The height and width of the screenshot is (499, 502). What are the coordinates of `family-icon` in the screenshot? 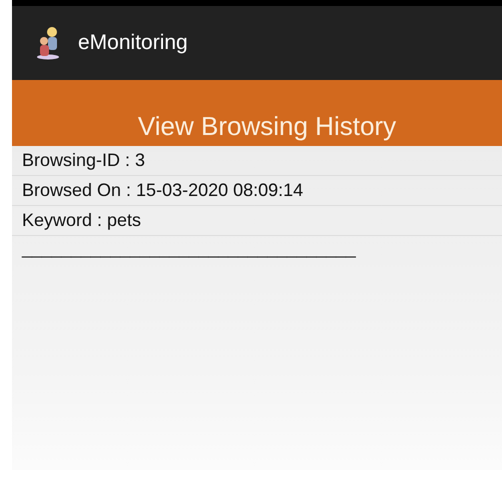 It's located at (49, 43).